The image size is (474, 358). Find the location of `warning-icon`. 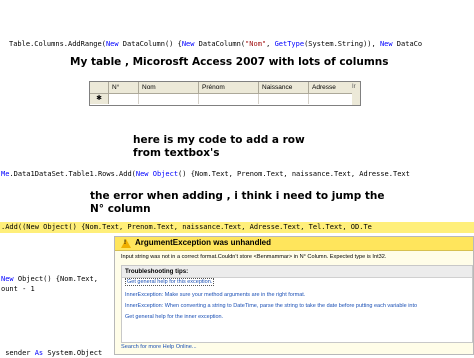

warning-icon is located at coordinates (126, 243).